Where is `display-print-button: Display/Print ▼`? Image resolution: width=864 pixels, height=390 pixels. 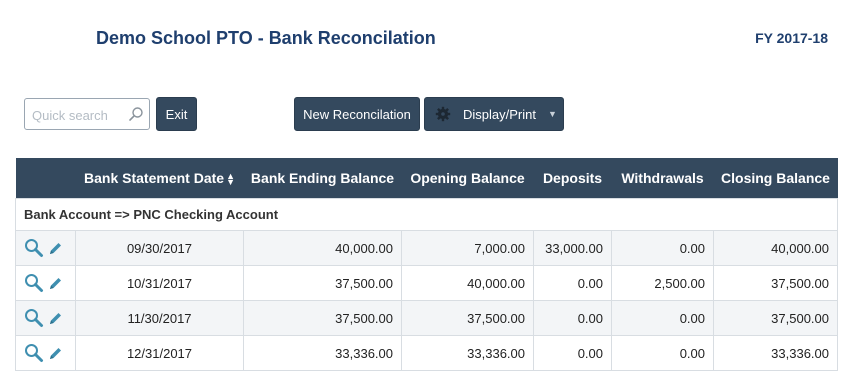 display-print-button: Display/Print ▼ is located at coordinates (494, 114).